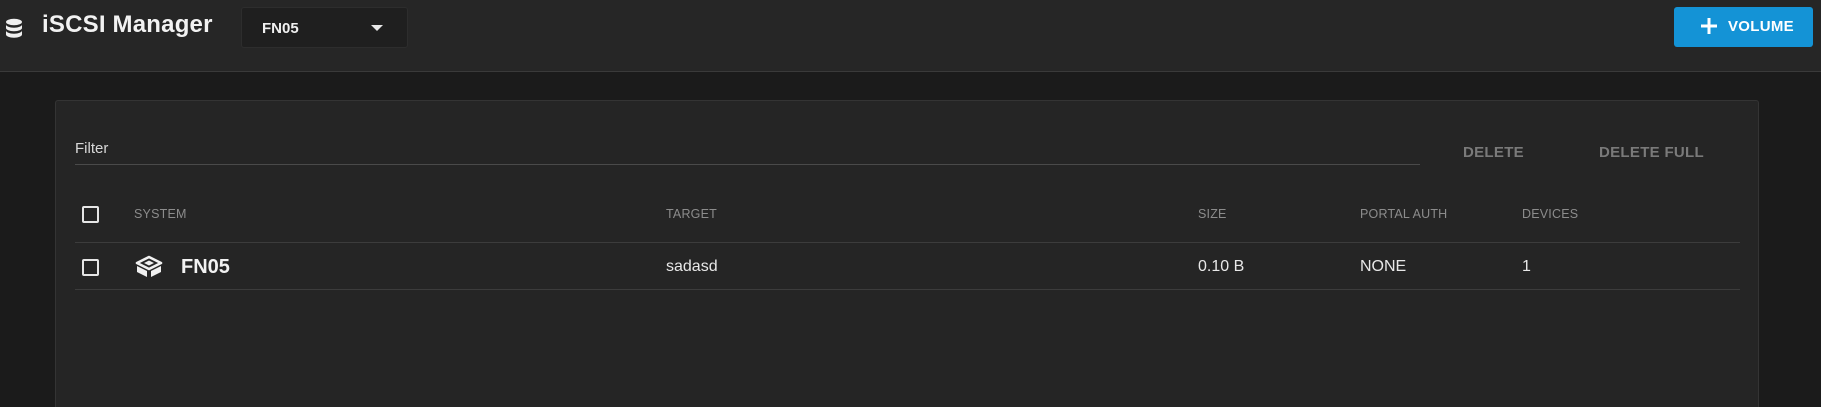  What do you see at coordinates (127, 24) in the screenshot?
I see `page-title: iSCSI Manager` at bounding box center [127, 24].